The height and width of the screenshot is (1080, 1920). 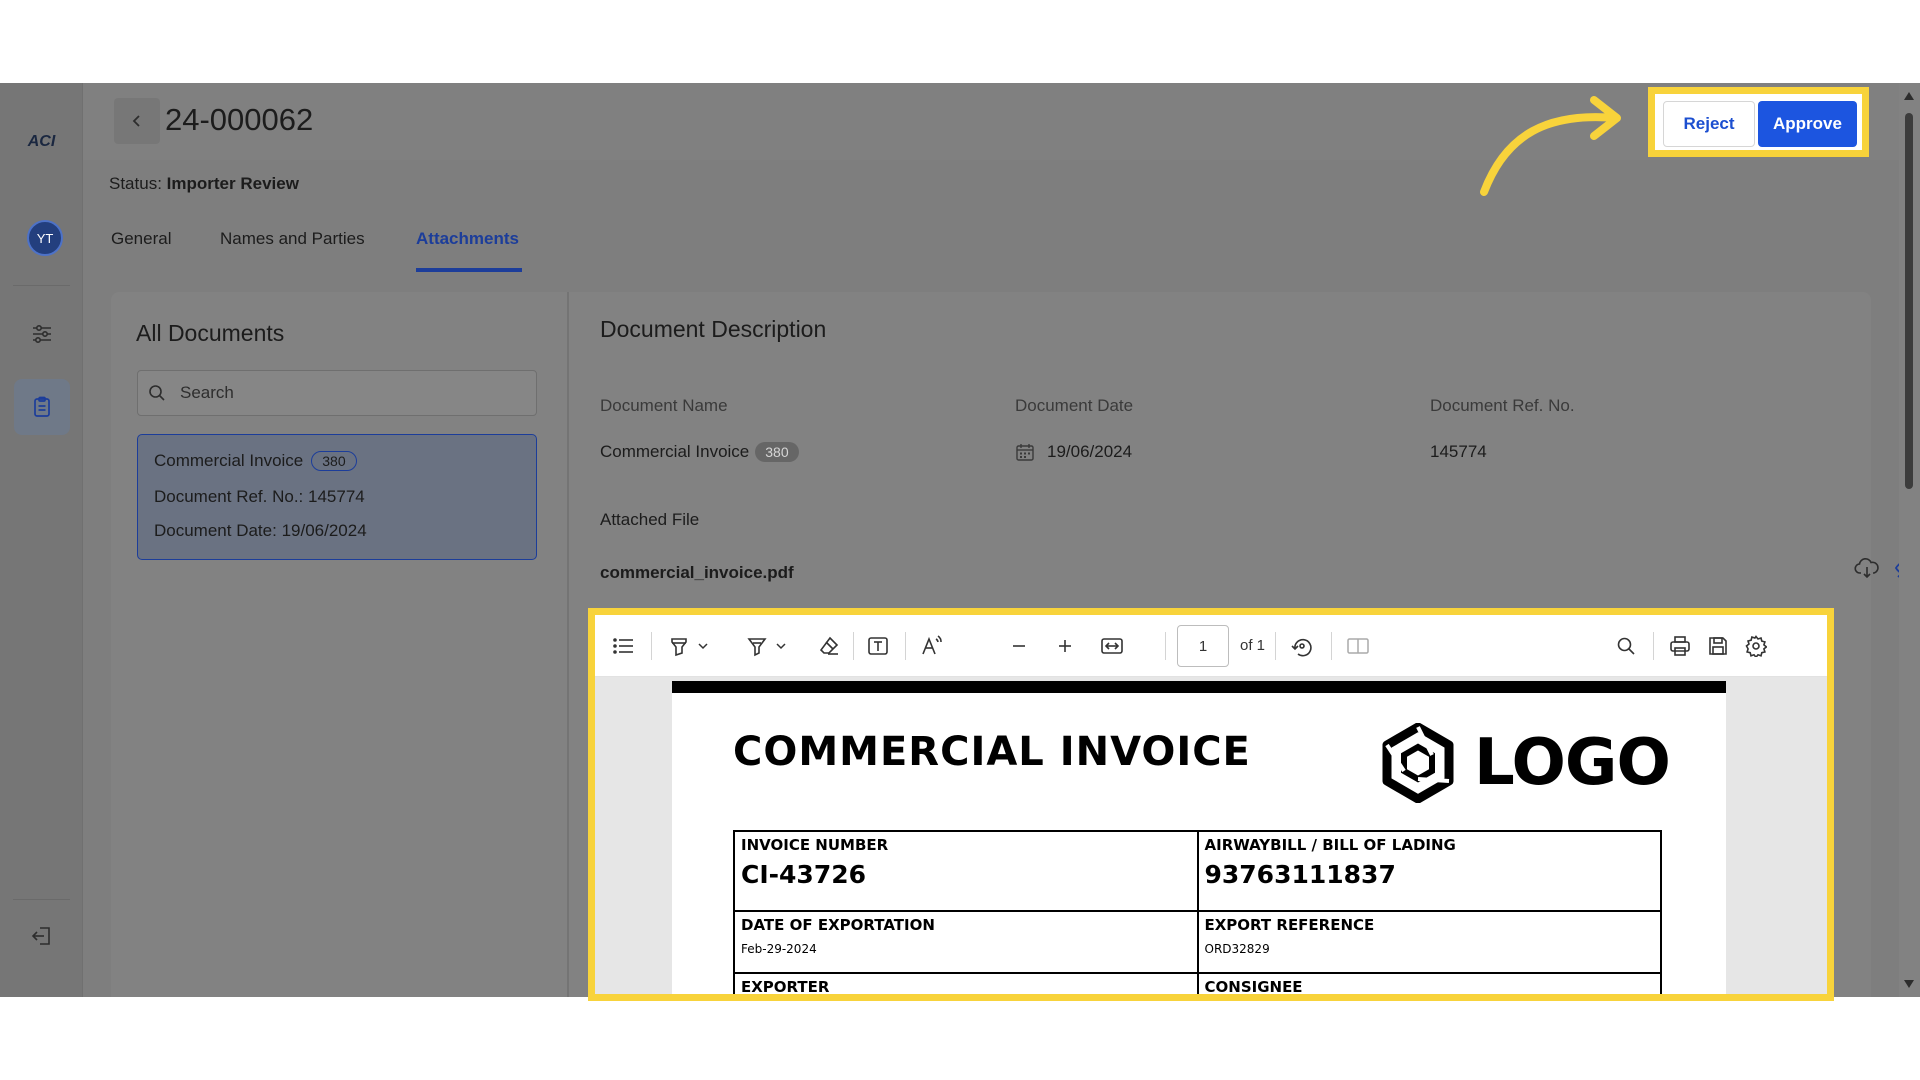 I want to click on read-aloud-tool, so click(x=932, y=646).